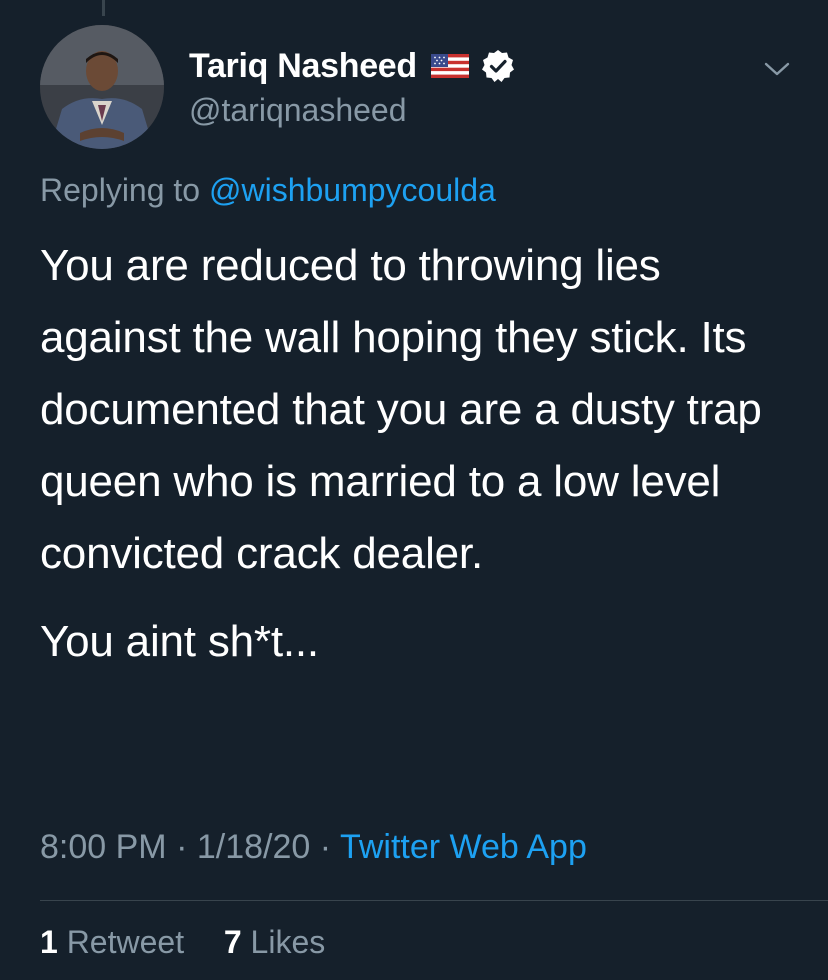 Image resolution: width=828 pixels, height=980 pixels. Describe the element at coordinates (449, 66) in the screenshot. I see `us-flag-icon` at that location.